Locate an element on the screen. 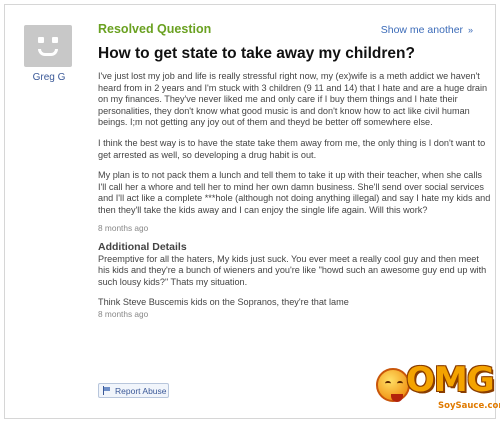  omg-soysauce-watermark: OMG SoySauce.com is located at coordinates (436, 390).